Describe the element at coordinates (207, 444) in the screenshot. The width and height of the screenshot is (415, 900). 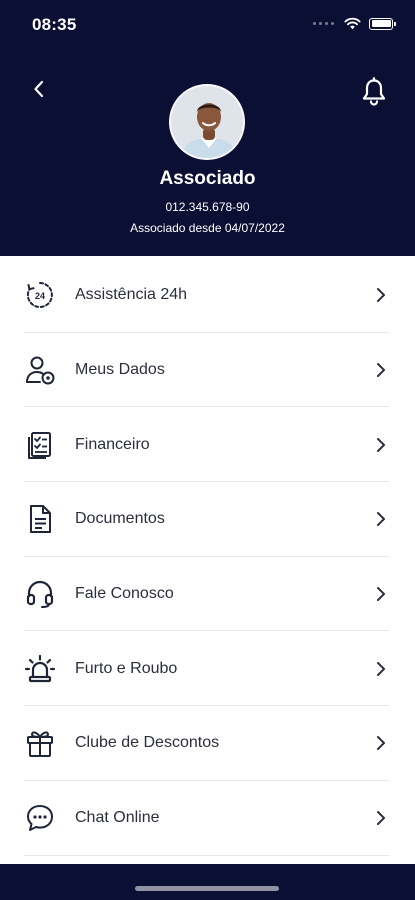
I see `menu-item-financeiro: Financeiro` at that location.